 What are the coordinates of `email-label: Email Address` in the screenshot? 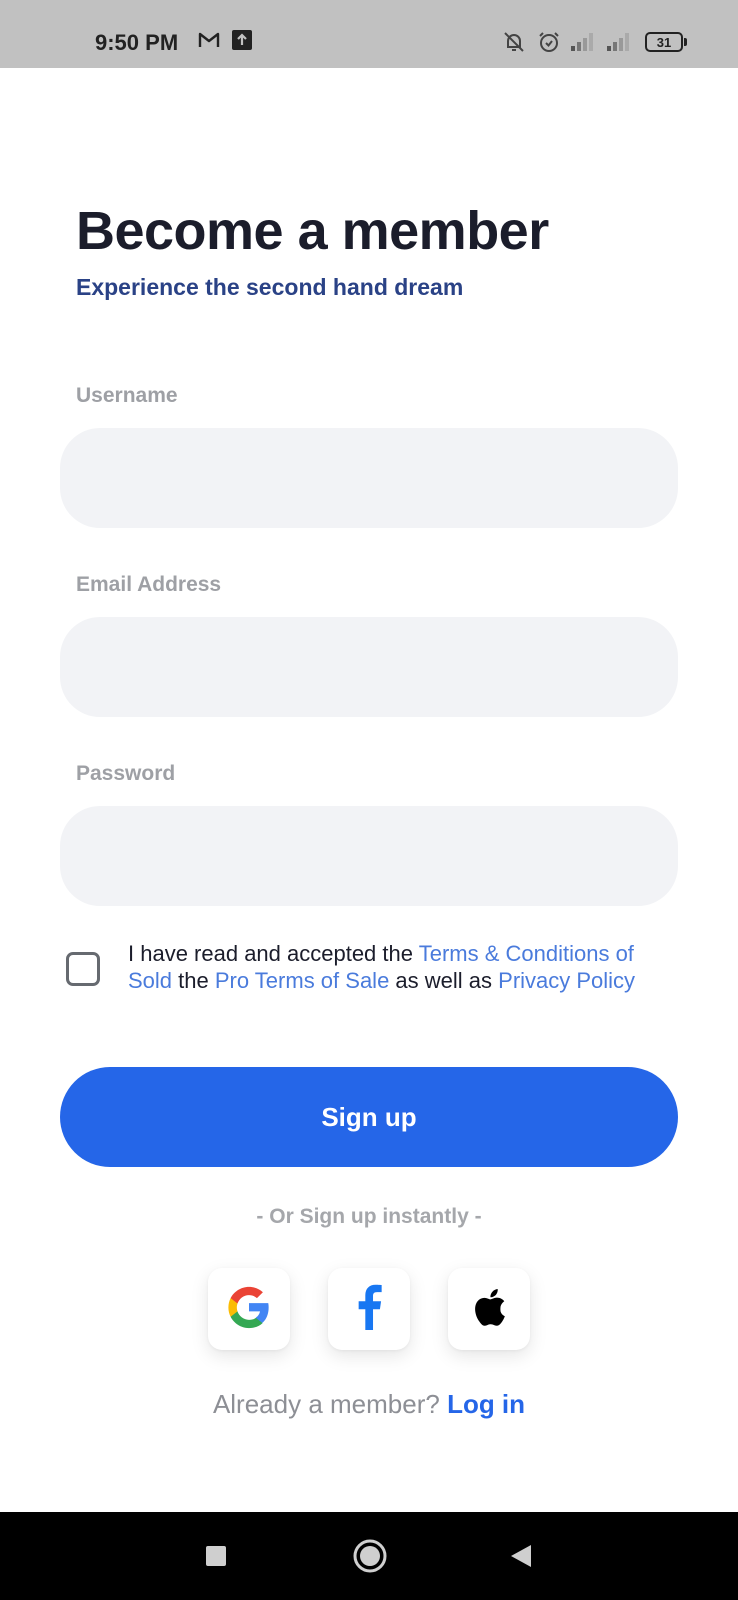 It's located at (149, 584).